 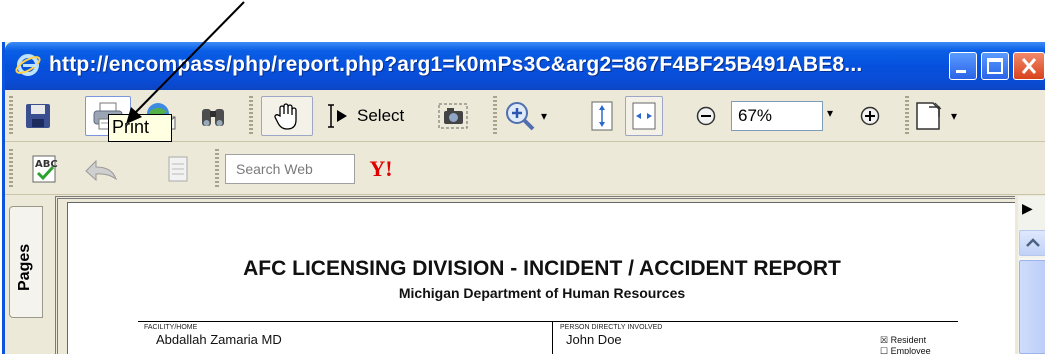 I want to click on facility-label: FACILITY/HOME, so click(x=171, y=327).